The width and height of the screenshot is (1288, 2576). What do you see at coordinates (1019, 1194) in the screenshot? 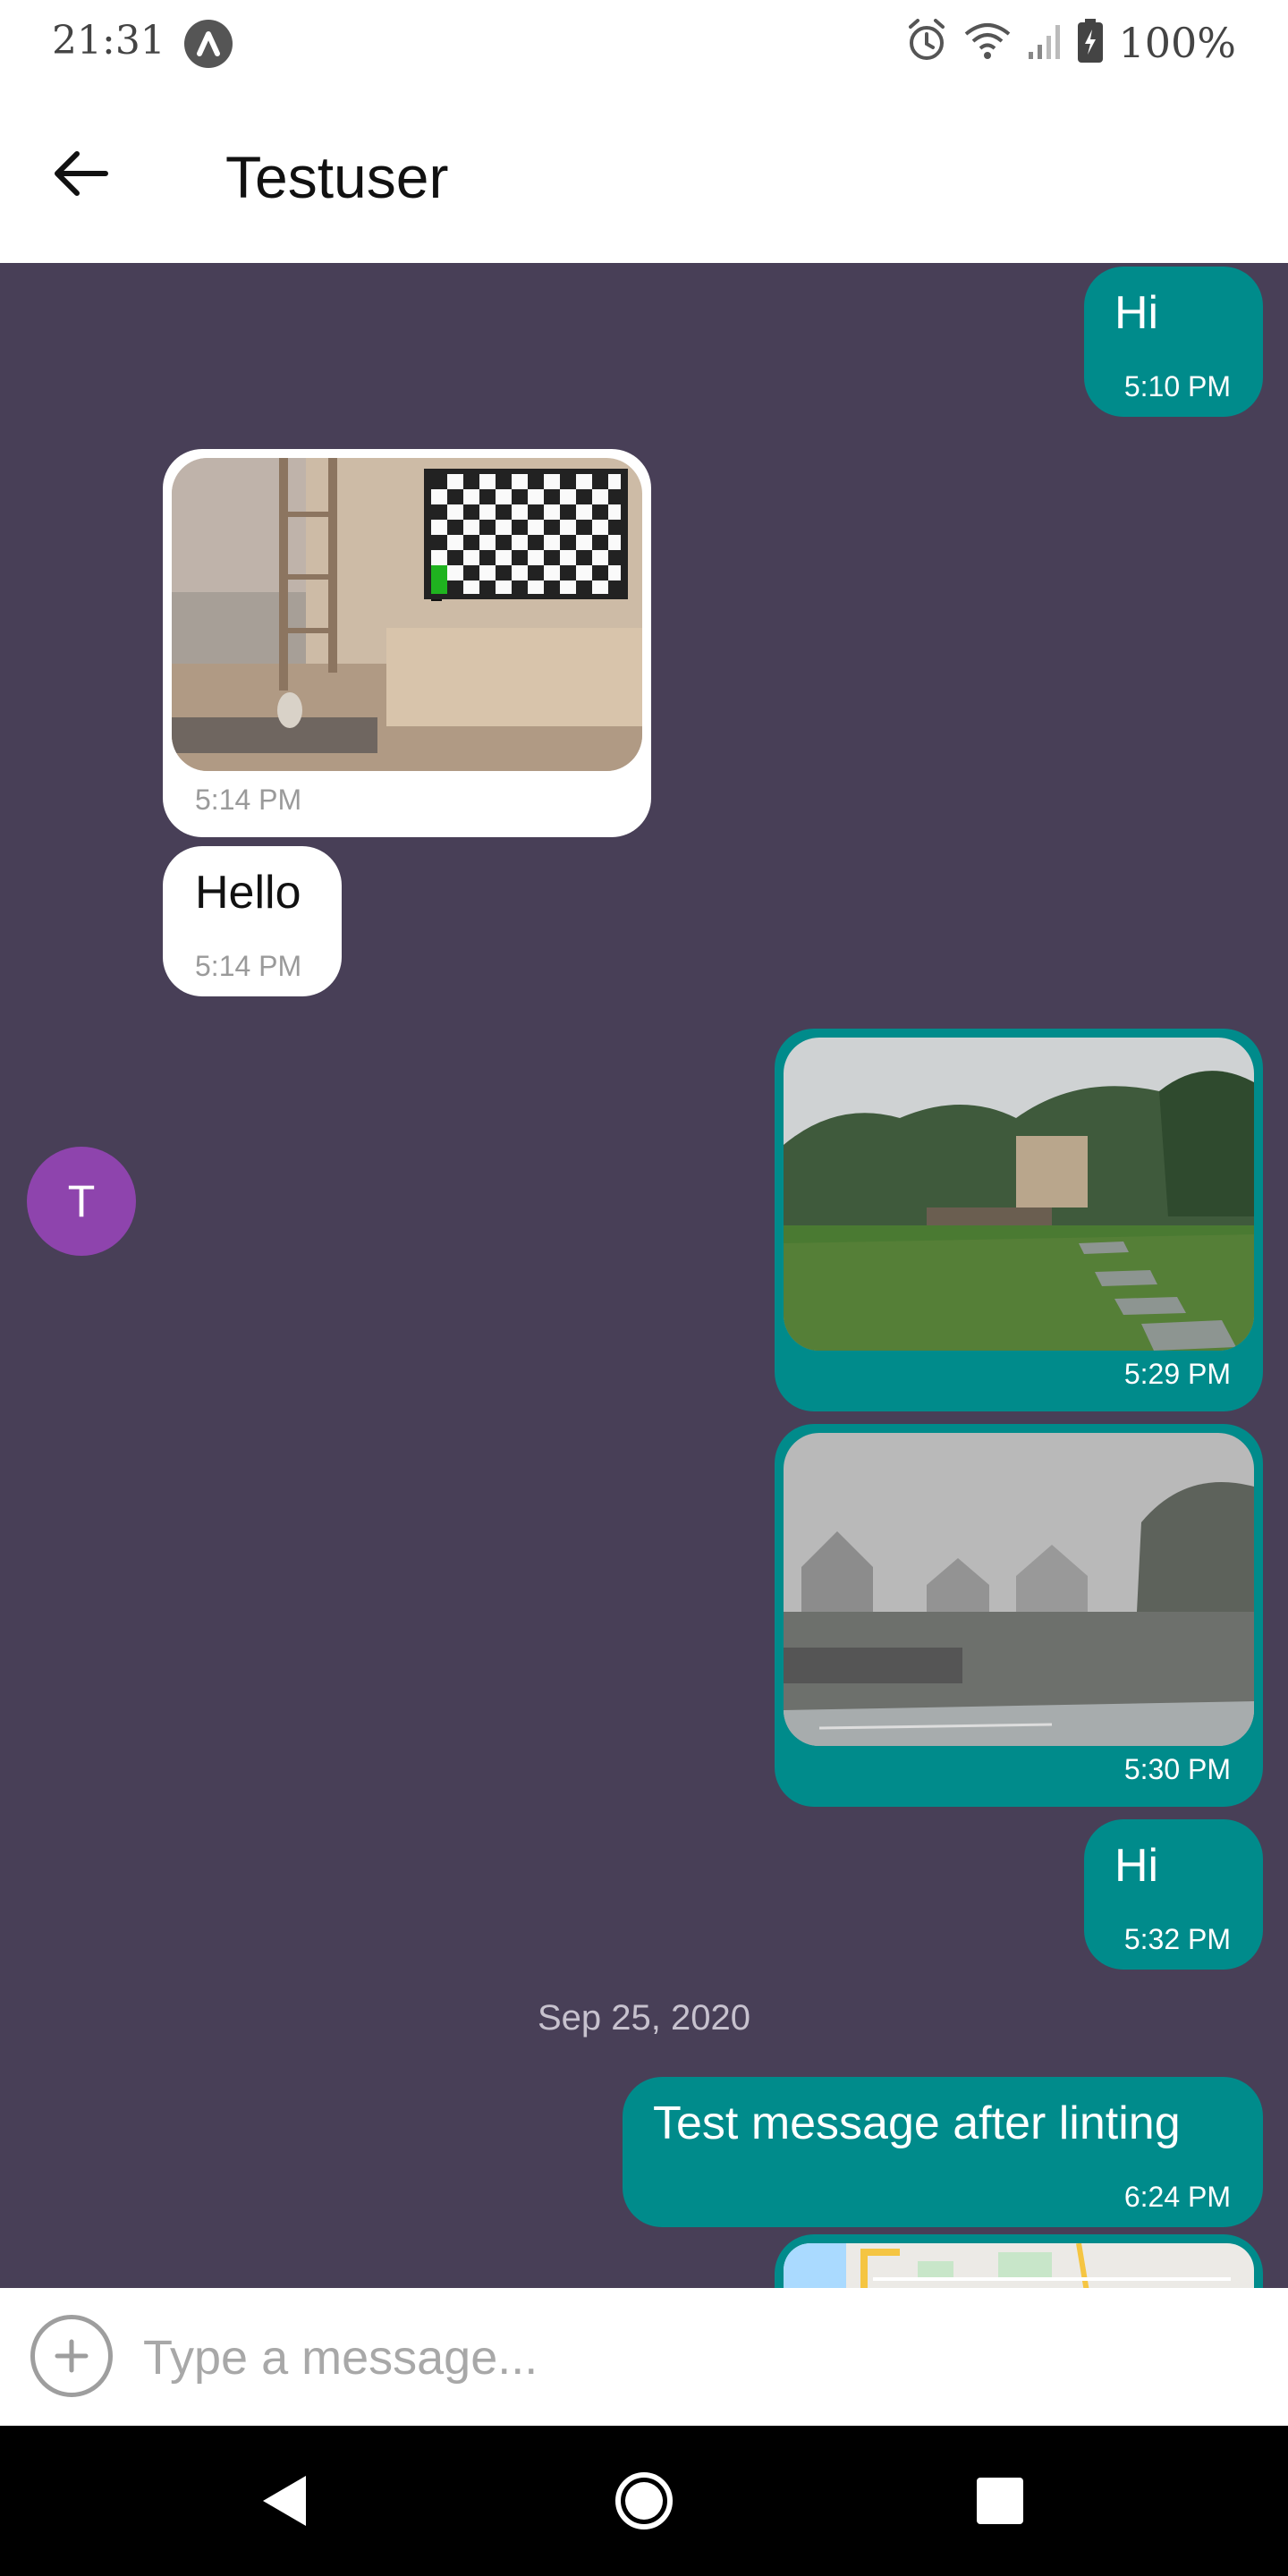
I see `garden-lawn-photo` at bounding box center [1019, 1194].